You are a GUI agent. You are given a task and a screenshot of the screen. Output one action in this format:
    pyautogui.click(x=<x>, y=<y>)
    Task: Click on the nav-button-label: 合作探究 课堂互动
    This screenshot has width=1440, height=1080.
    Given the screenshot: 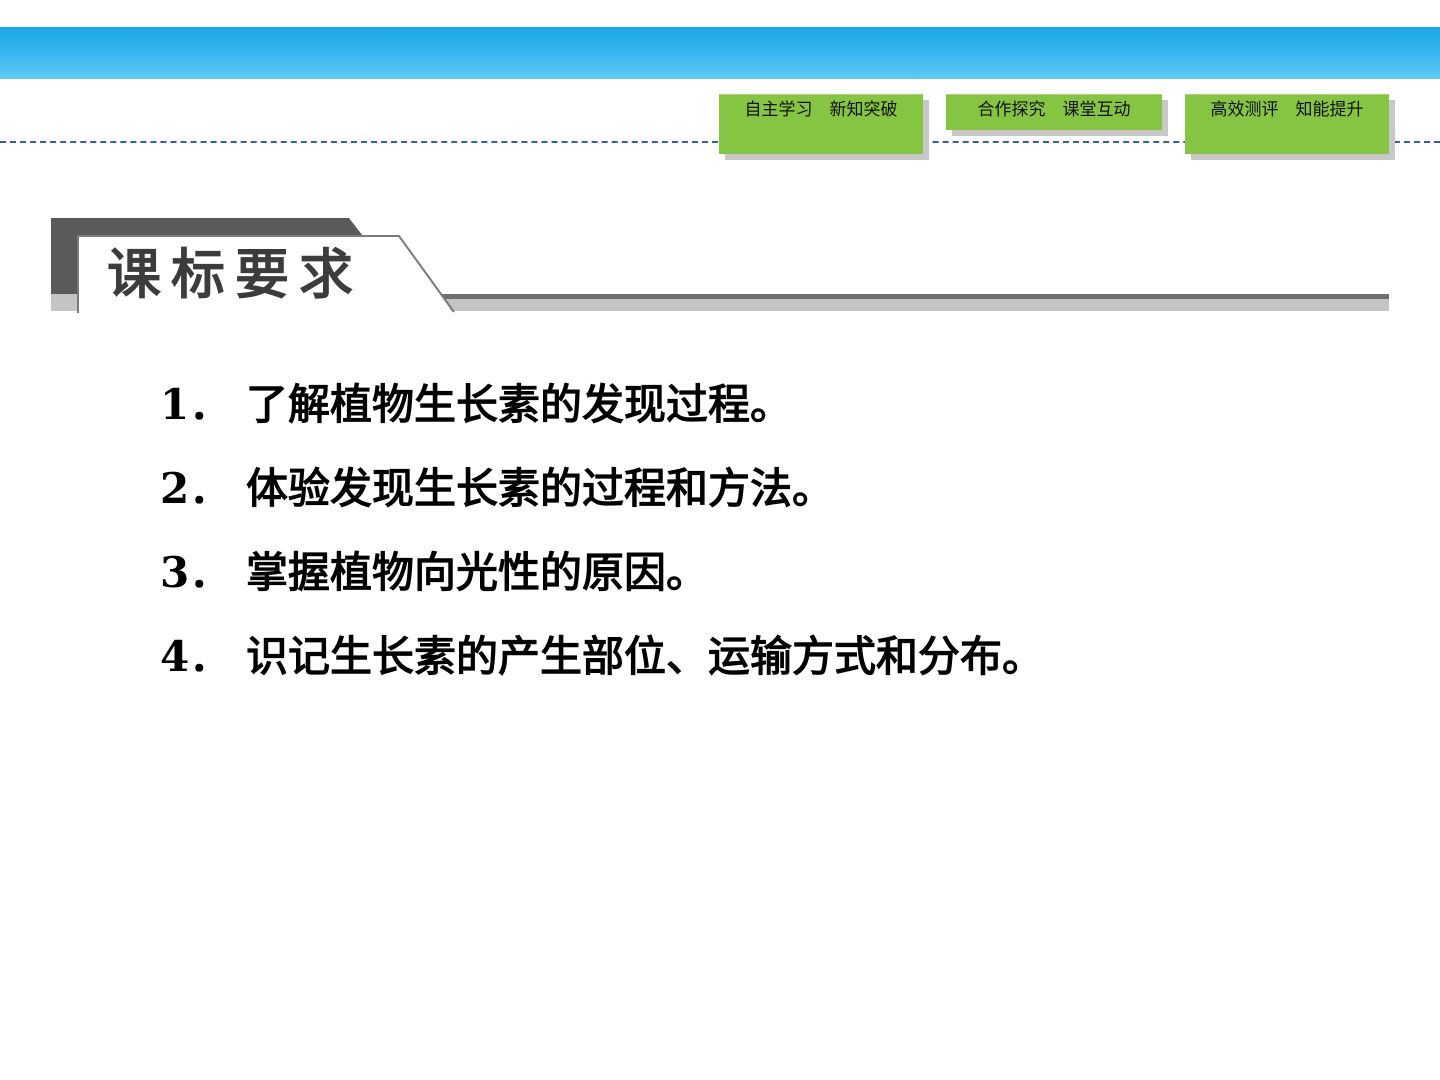 What is the action you would take?
    pyautogui.click(x=1054, y=110)
    